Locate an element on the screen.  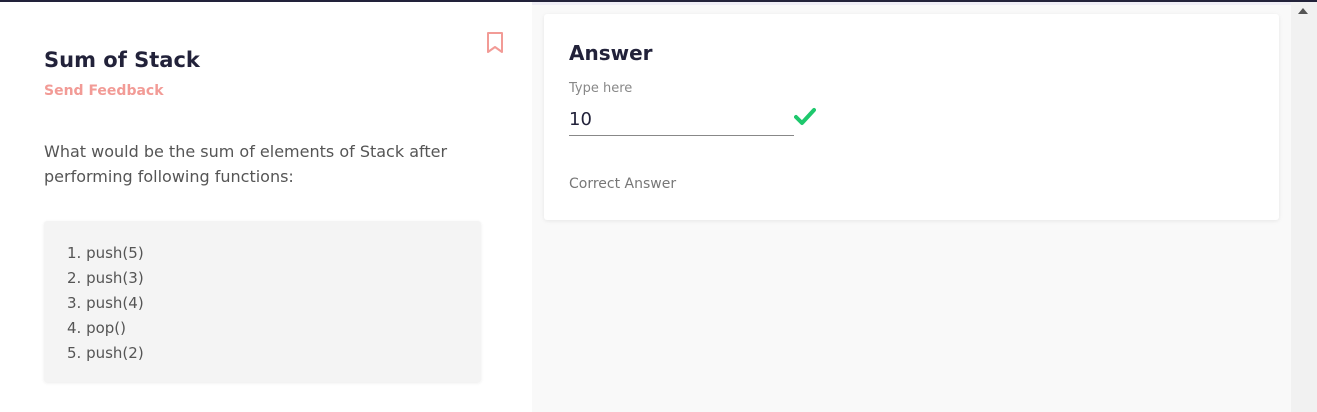
input-label: Type here is located at coordinates (601, 88).